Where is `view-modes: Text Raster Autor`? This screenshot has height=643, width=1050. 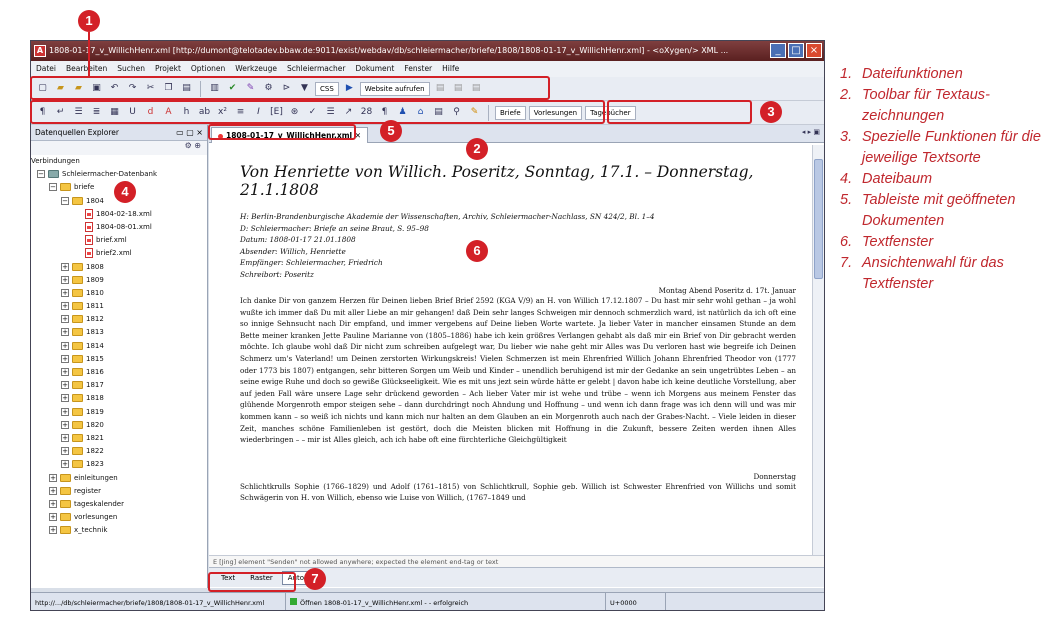
view-modes: Text Raster Autor is located at coordinates (516, 577).